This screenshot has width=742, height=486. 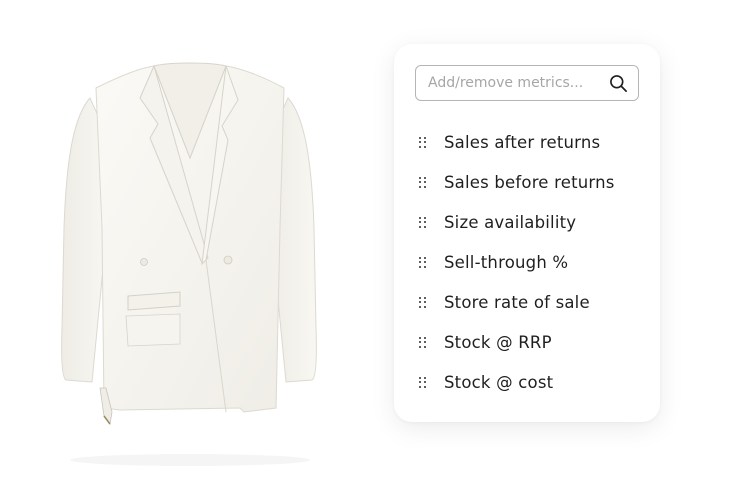 I want to click on metric-label: Sales after returns, so click(x=522, y=142).